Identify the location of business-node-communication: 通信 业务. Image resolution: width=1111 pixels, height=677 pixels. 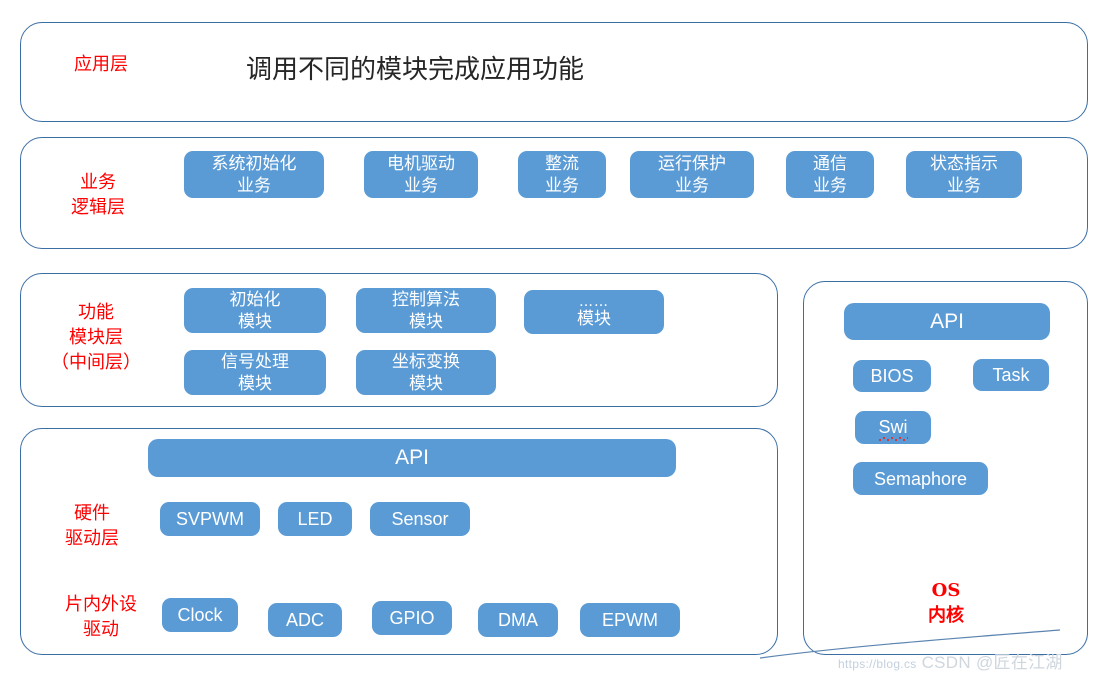
(830, 174).